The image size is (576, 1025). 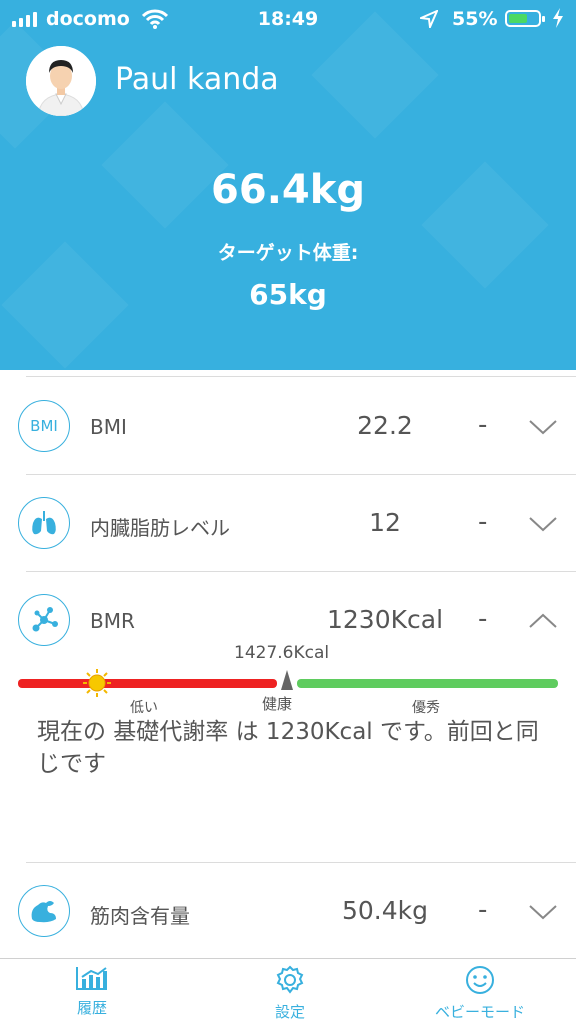 I want to click on lungs-icon, so click(x=44, y=523).